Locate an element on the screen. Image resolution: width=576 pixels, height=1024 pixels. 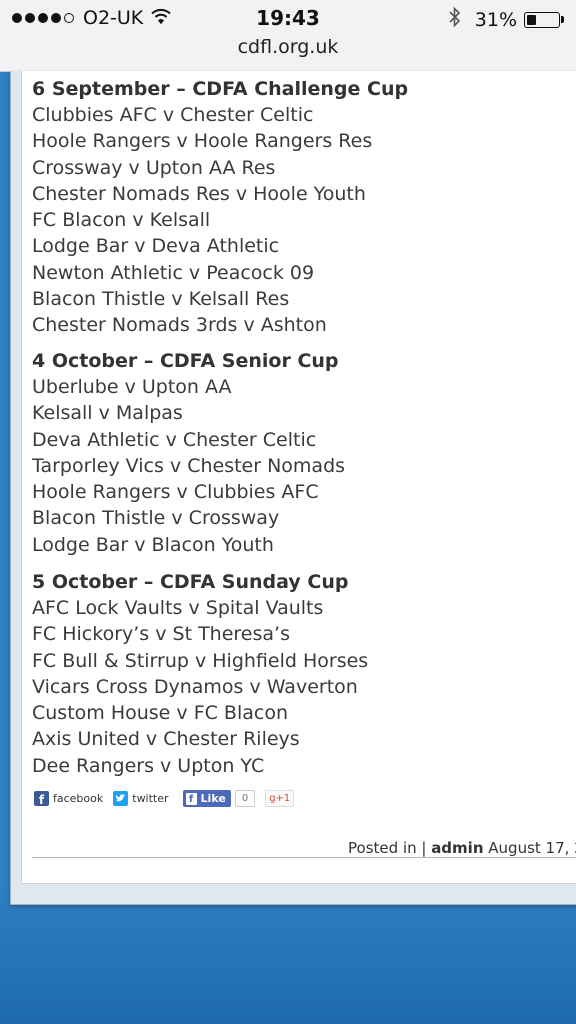
fixture-match: Blacon Thistle v Crossway is located at coordinates (156, 518).